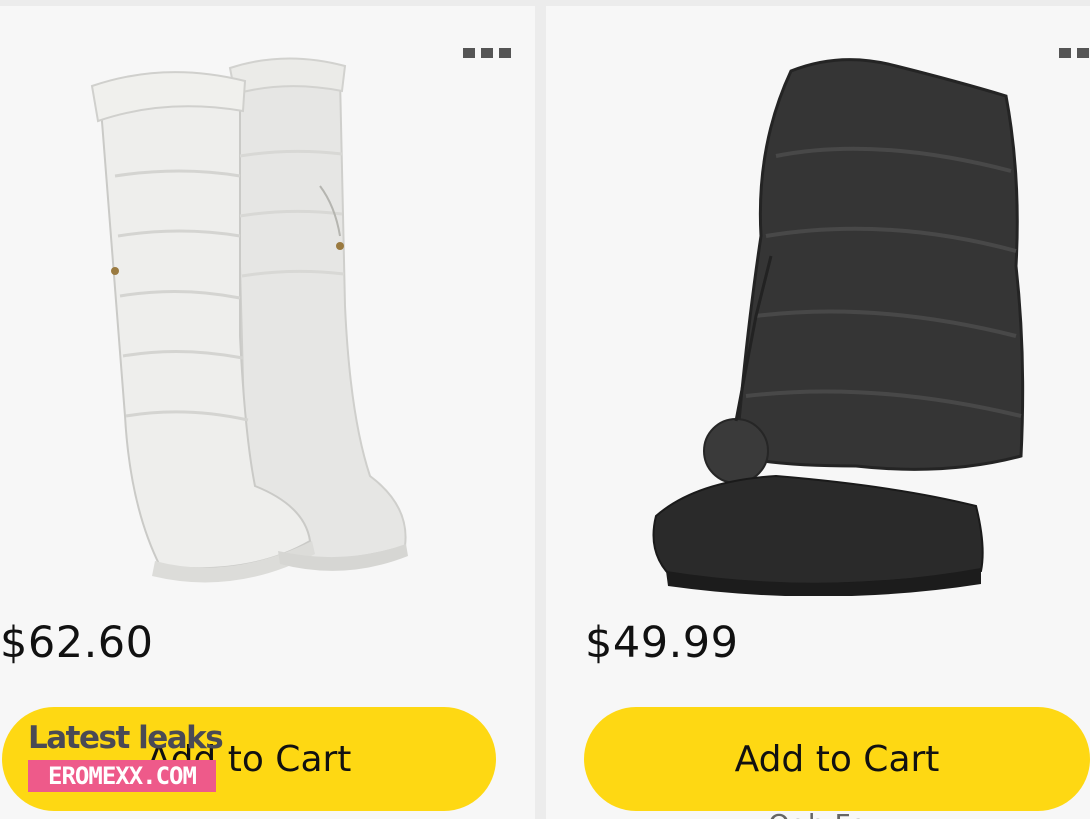 The width and height of the screenshot is (1090, 819). Describe the element at coordinates (837, 759) in the screenshot. I see `add-to-cart-button: Add to Cart` at that location.